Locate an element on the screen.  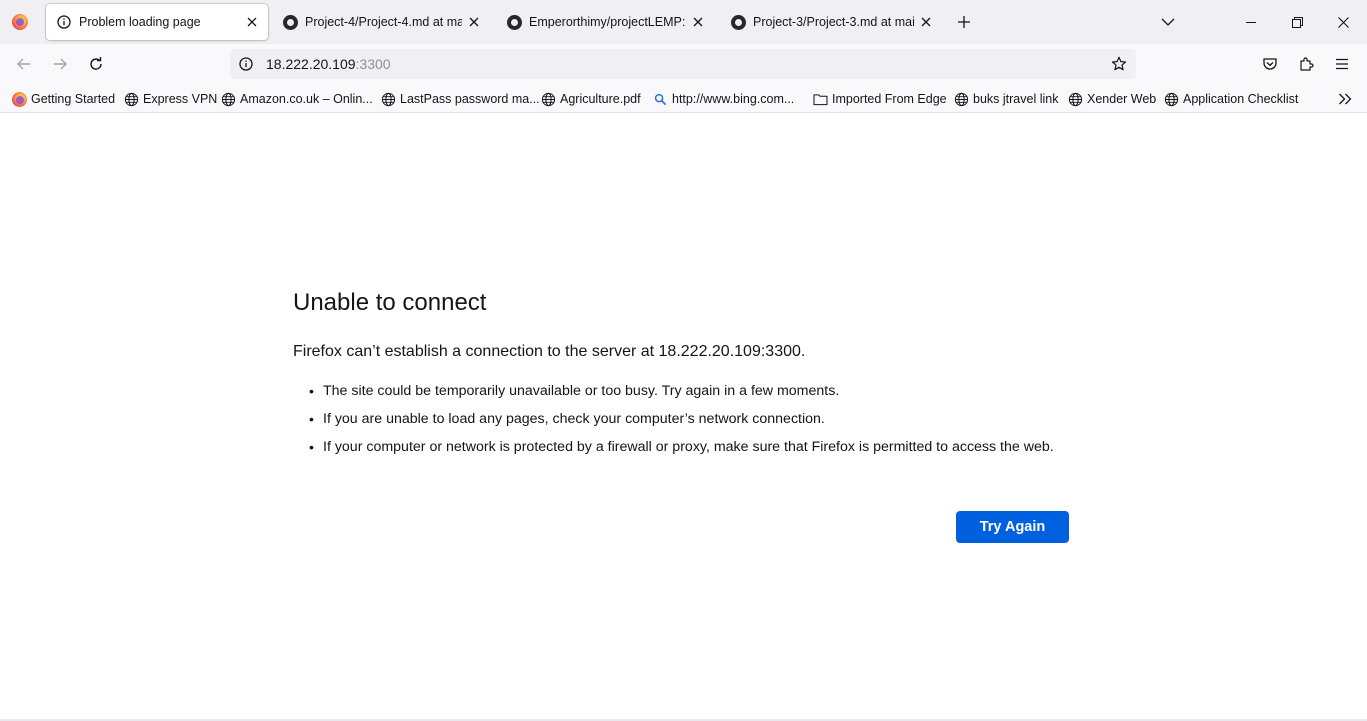
forward-button is located at coordinates (60, 64).